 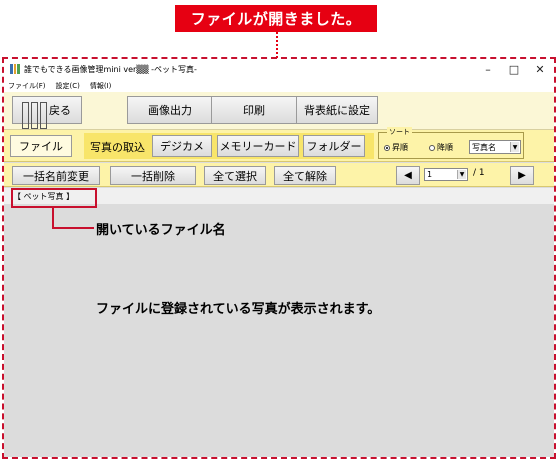 I want to click on sort-ascending-radio: 昇順, so click(x=396, y=147).